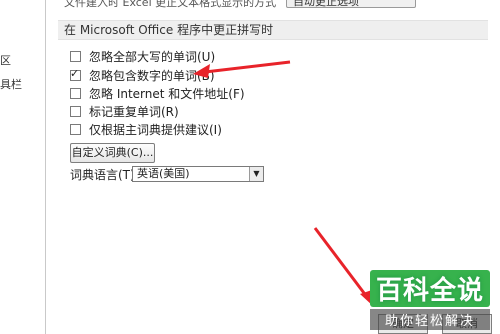  Describe the element at coordinates (201, 71) in the screenshot. I see `arrow-head` at that location.